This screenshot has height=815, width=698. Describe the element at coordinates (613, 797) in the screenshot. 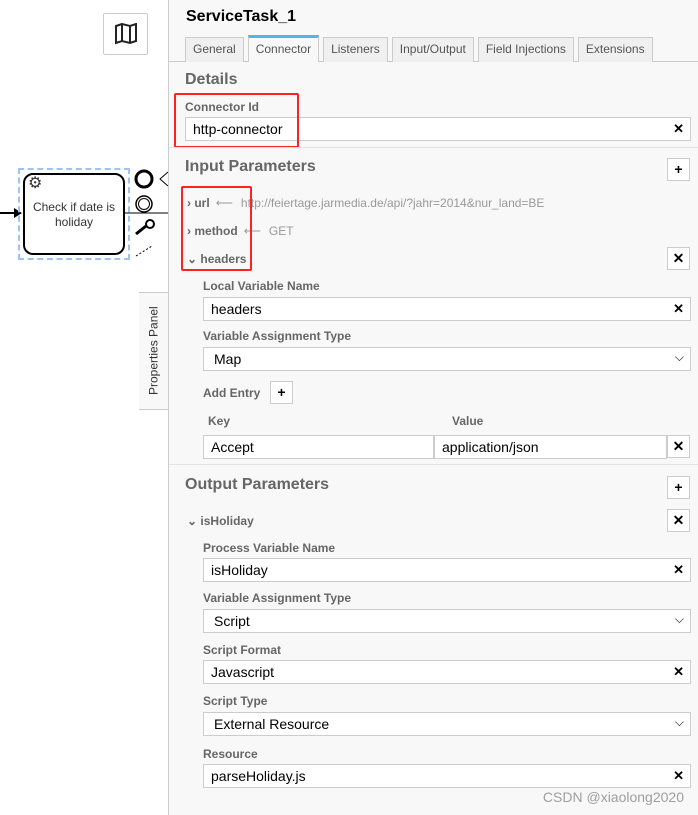

I see `watermark: CSDN @xiaolong2020` at that location.